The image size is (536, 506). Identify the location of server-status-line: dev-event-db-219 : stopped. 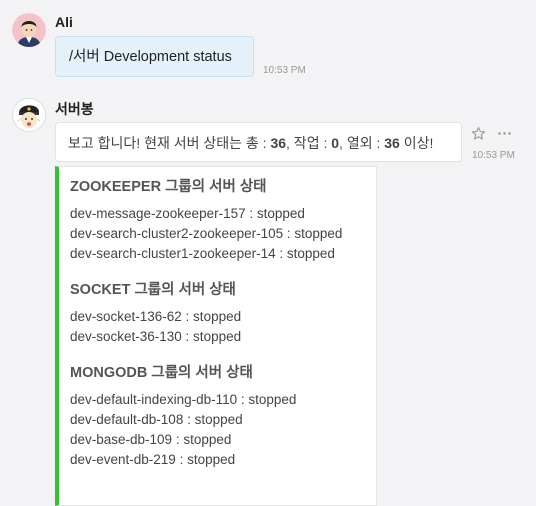
(153, 459).